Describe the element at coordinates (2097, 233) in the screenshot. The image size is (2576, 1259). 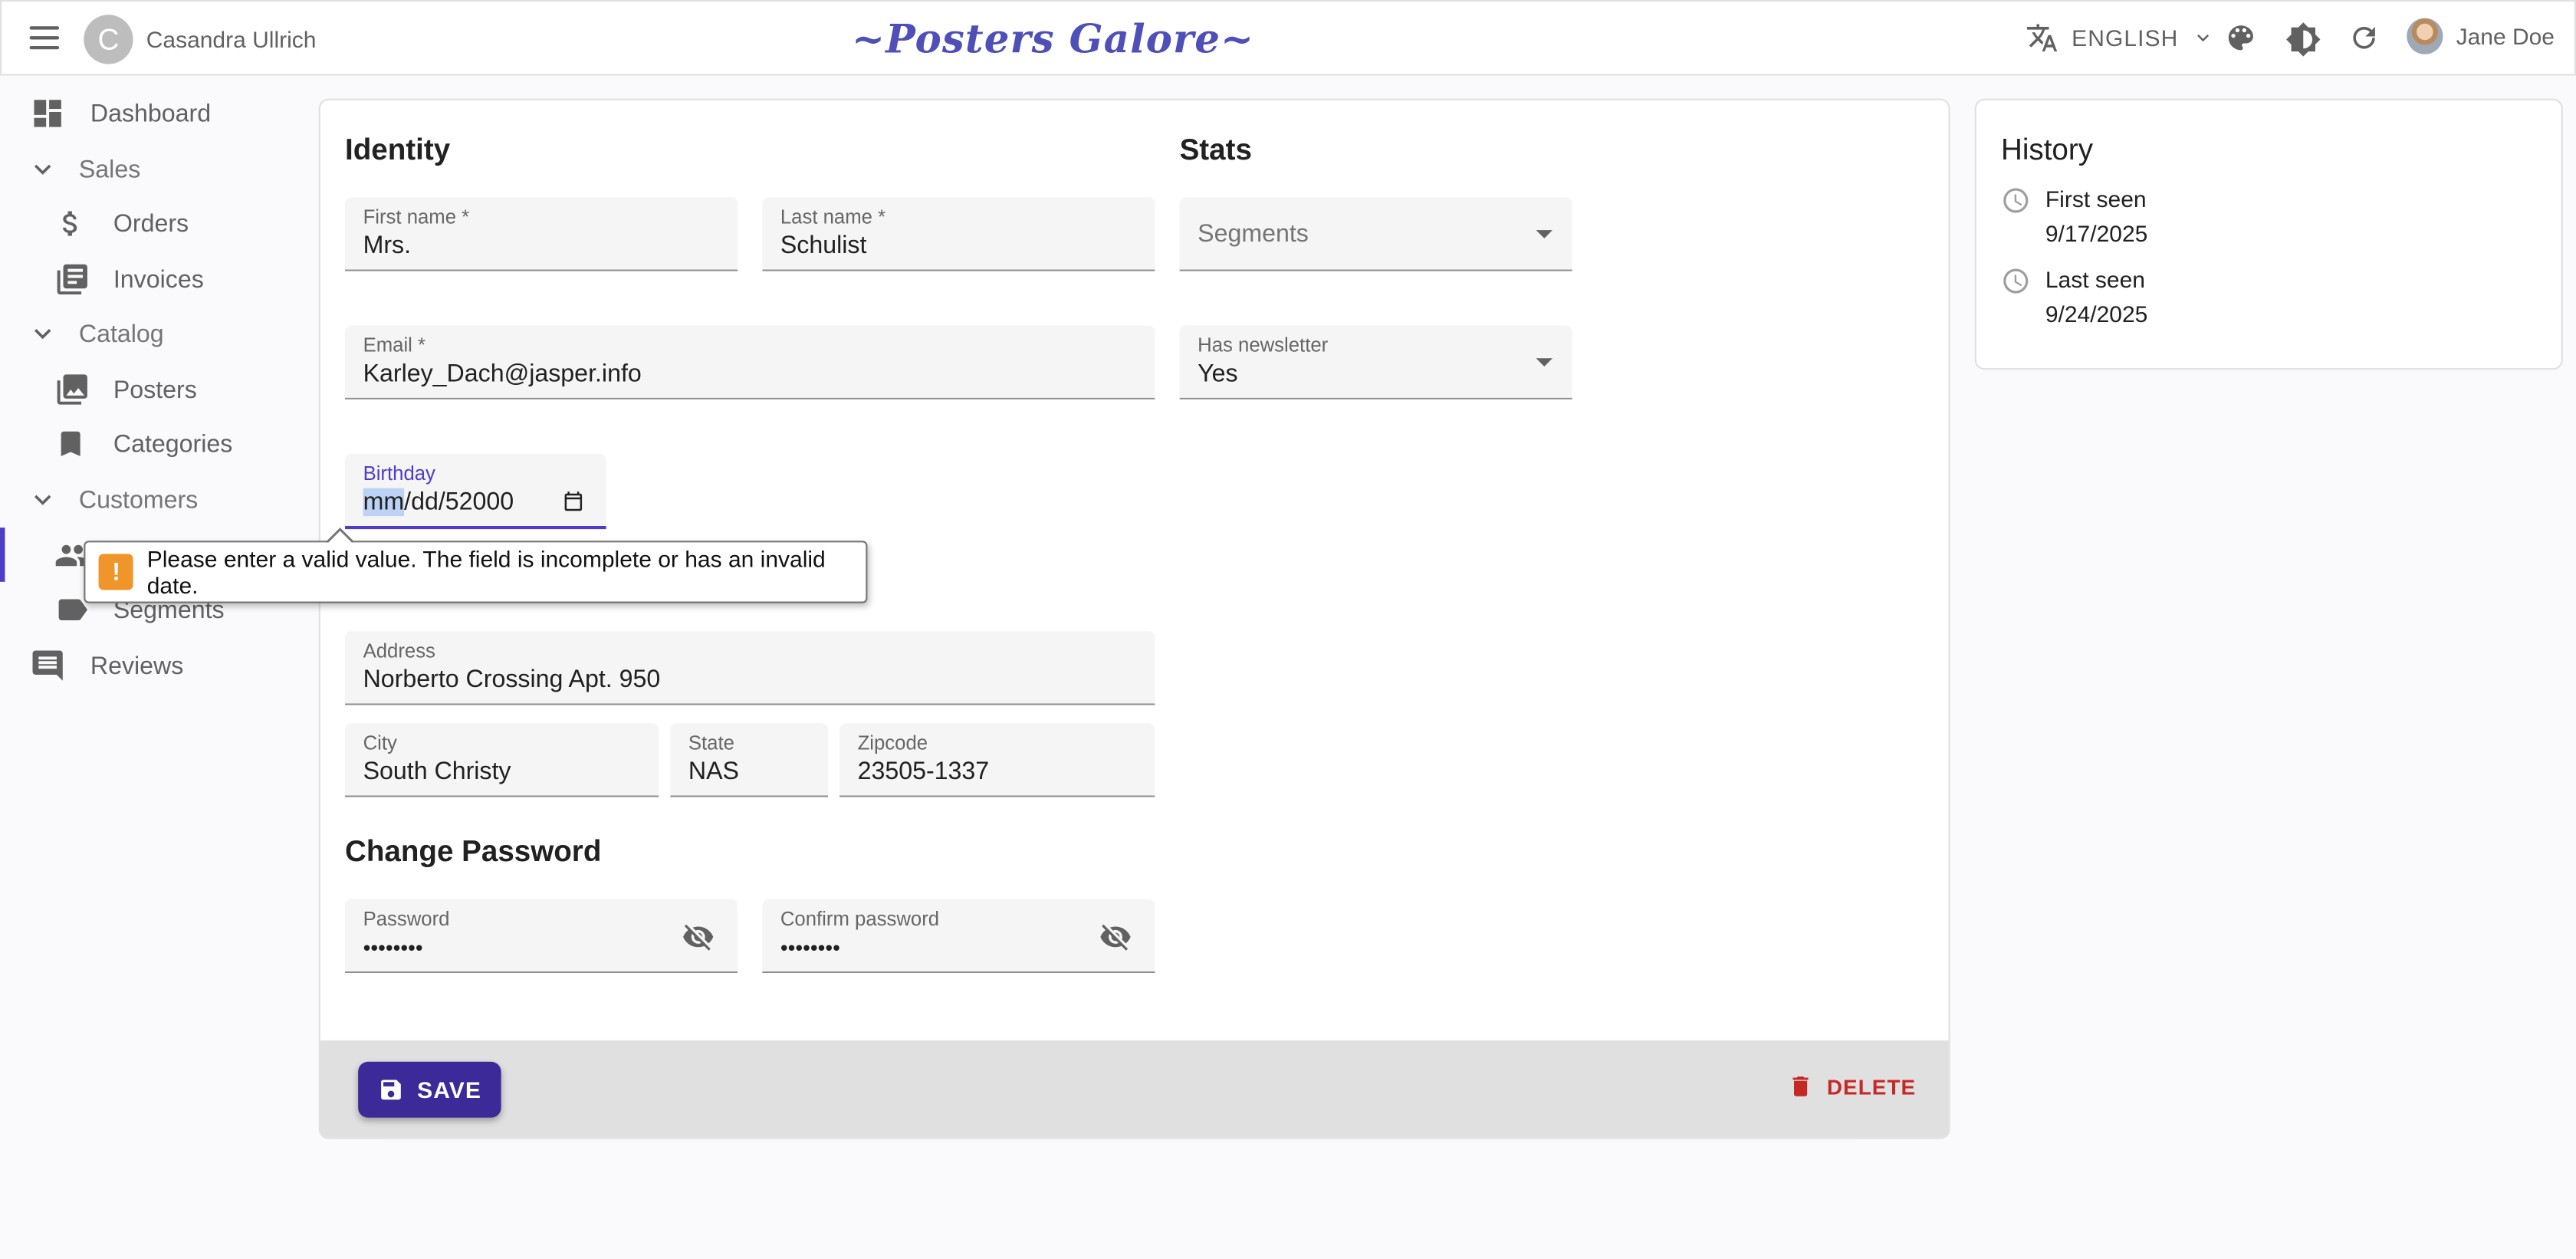
I see `first-seen-date: 9/17/2025` at that location.